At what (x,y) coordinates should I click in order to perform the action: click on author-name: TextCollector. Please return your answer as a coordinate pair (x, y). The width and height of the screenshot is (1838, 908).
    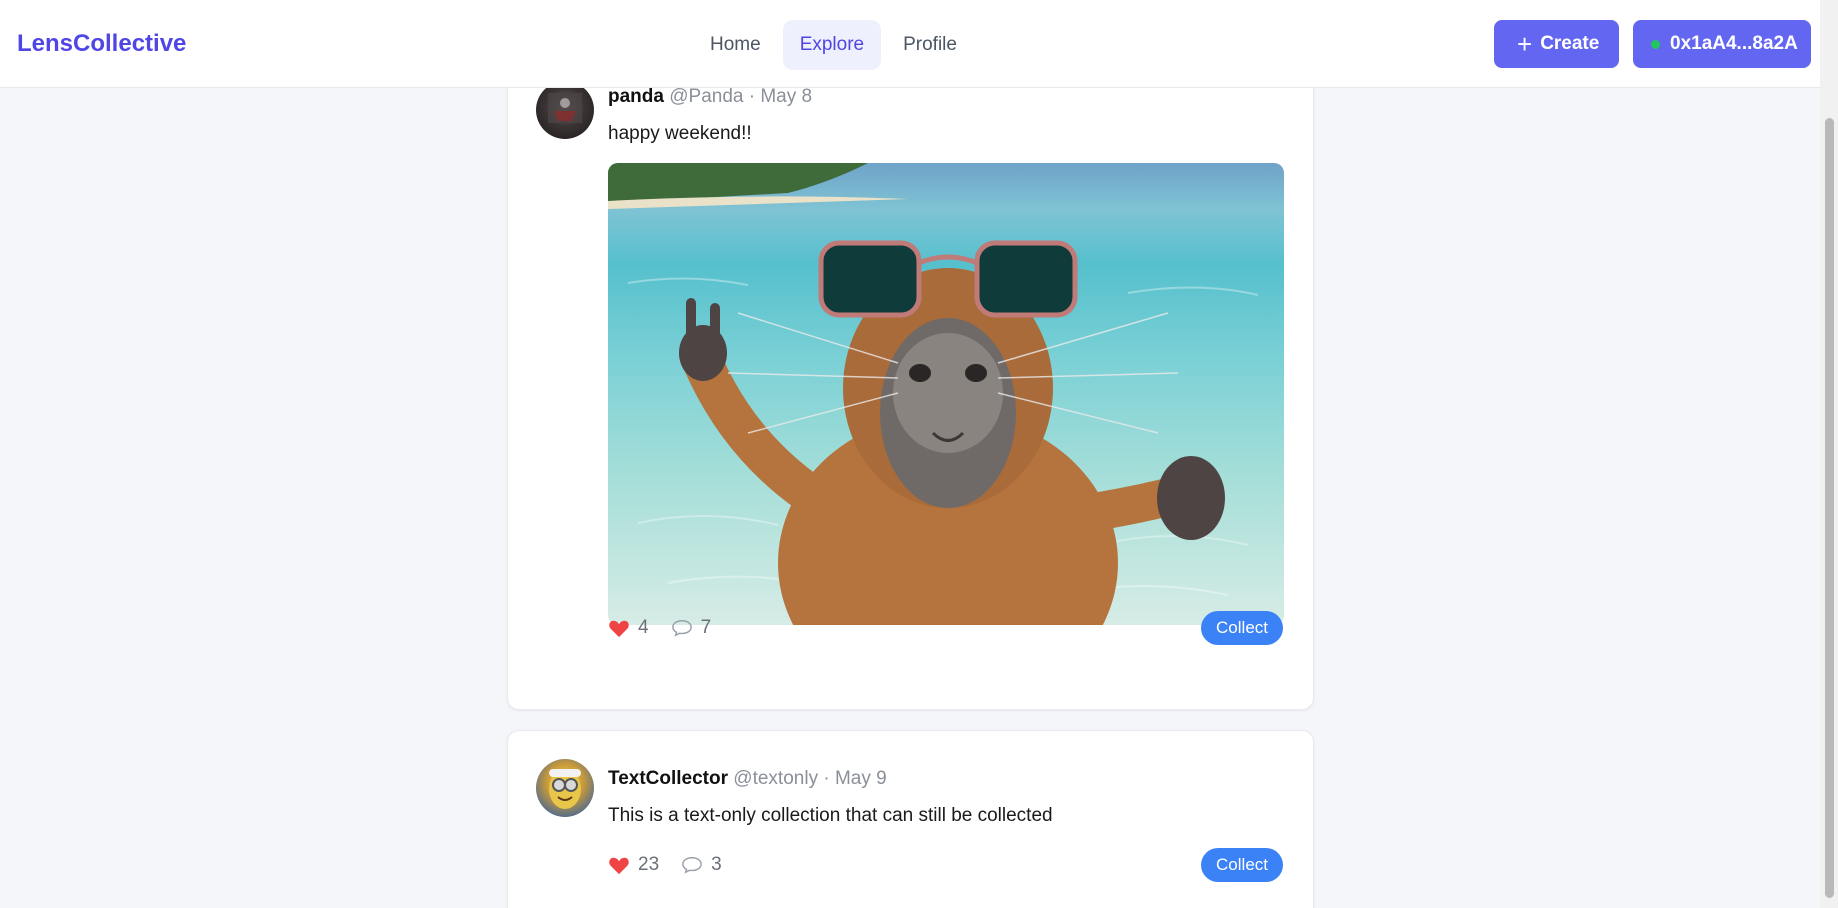
    Looking at the image, I should click on (668, 778).